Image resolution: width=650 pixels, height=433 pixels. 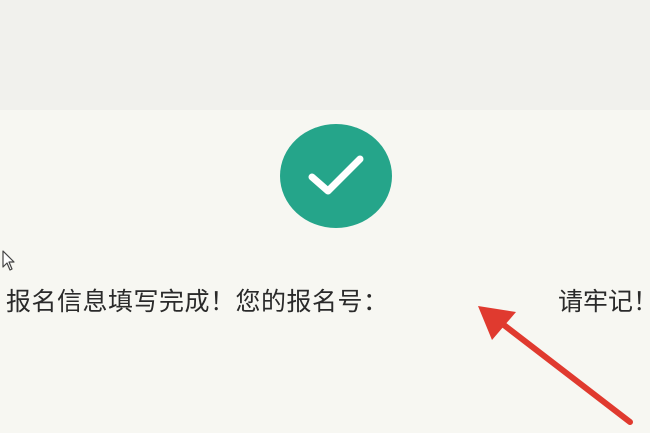 I want to click on mouse-cursor-icon, so click(x=8, y=260).